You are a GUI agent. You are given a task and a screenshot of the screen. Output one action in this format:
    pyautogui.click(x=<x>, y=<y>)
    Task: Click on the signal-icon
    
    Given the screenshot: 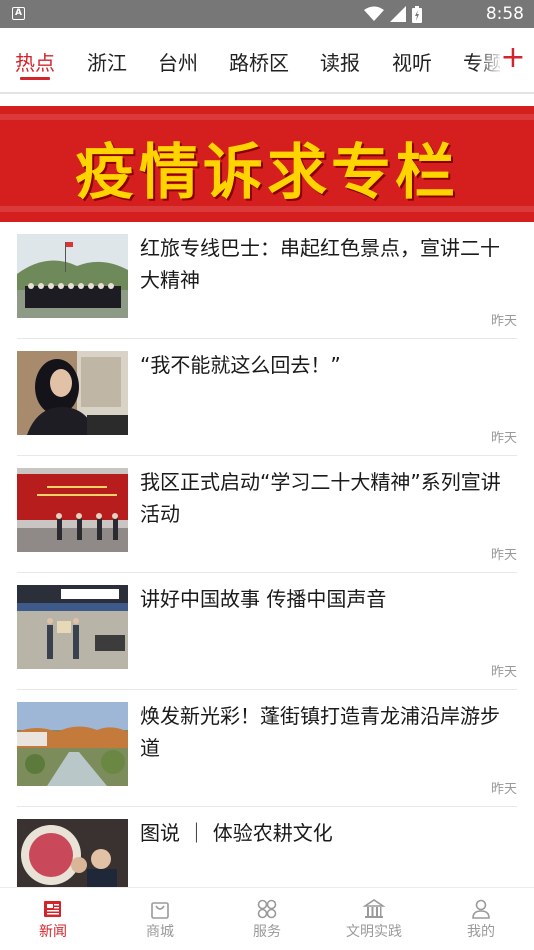 What is the action you would take?
    pyautogui.click(x=398, y=14)
    